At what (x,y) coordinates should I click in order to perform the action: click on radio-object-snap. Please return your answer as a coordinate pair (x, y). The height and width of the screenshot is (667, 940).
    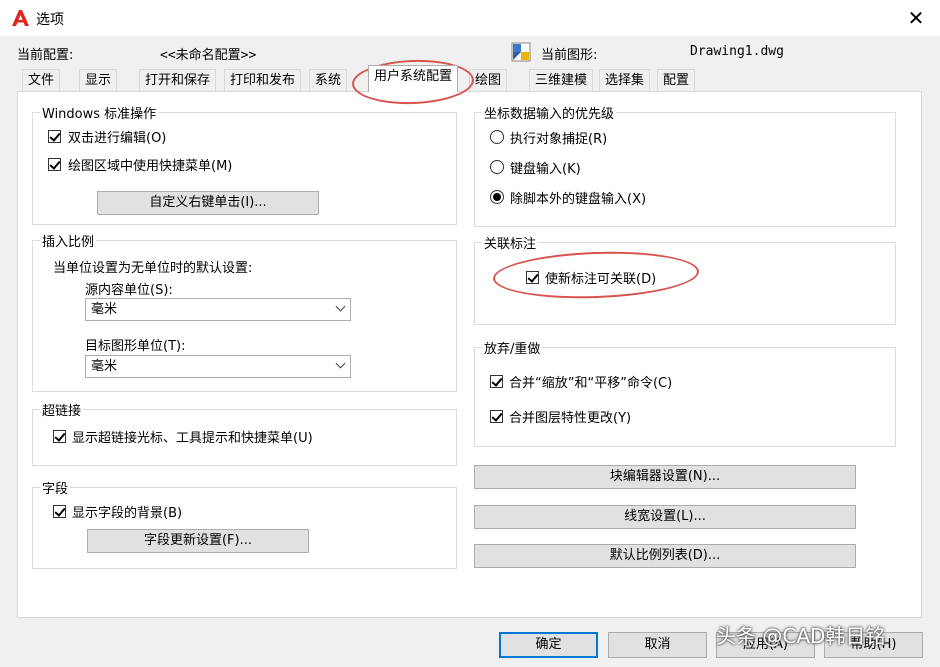
    Looking at the image, I should click on (497, 137).